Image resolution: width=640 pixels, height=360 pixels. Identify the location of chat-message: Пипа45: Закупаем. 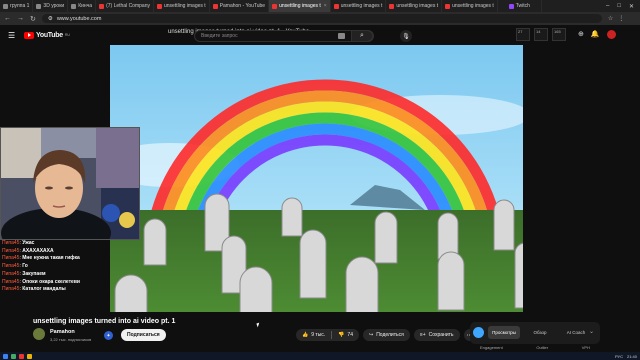
(24, 273).